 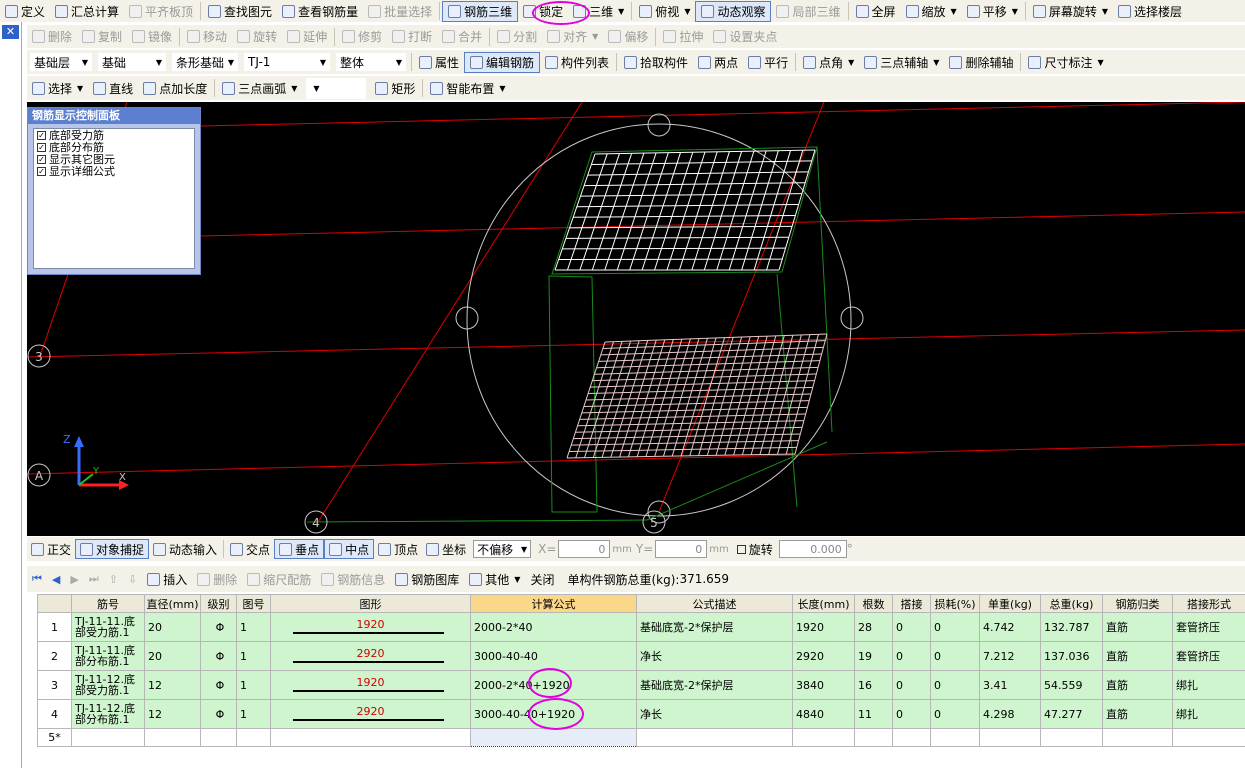 I want to click on table-tool-0: 插入, so click(x=167, y=579).